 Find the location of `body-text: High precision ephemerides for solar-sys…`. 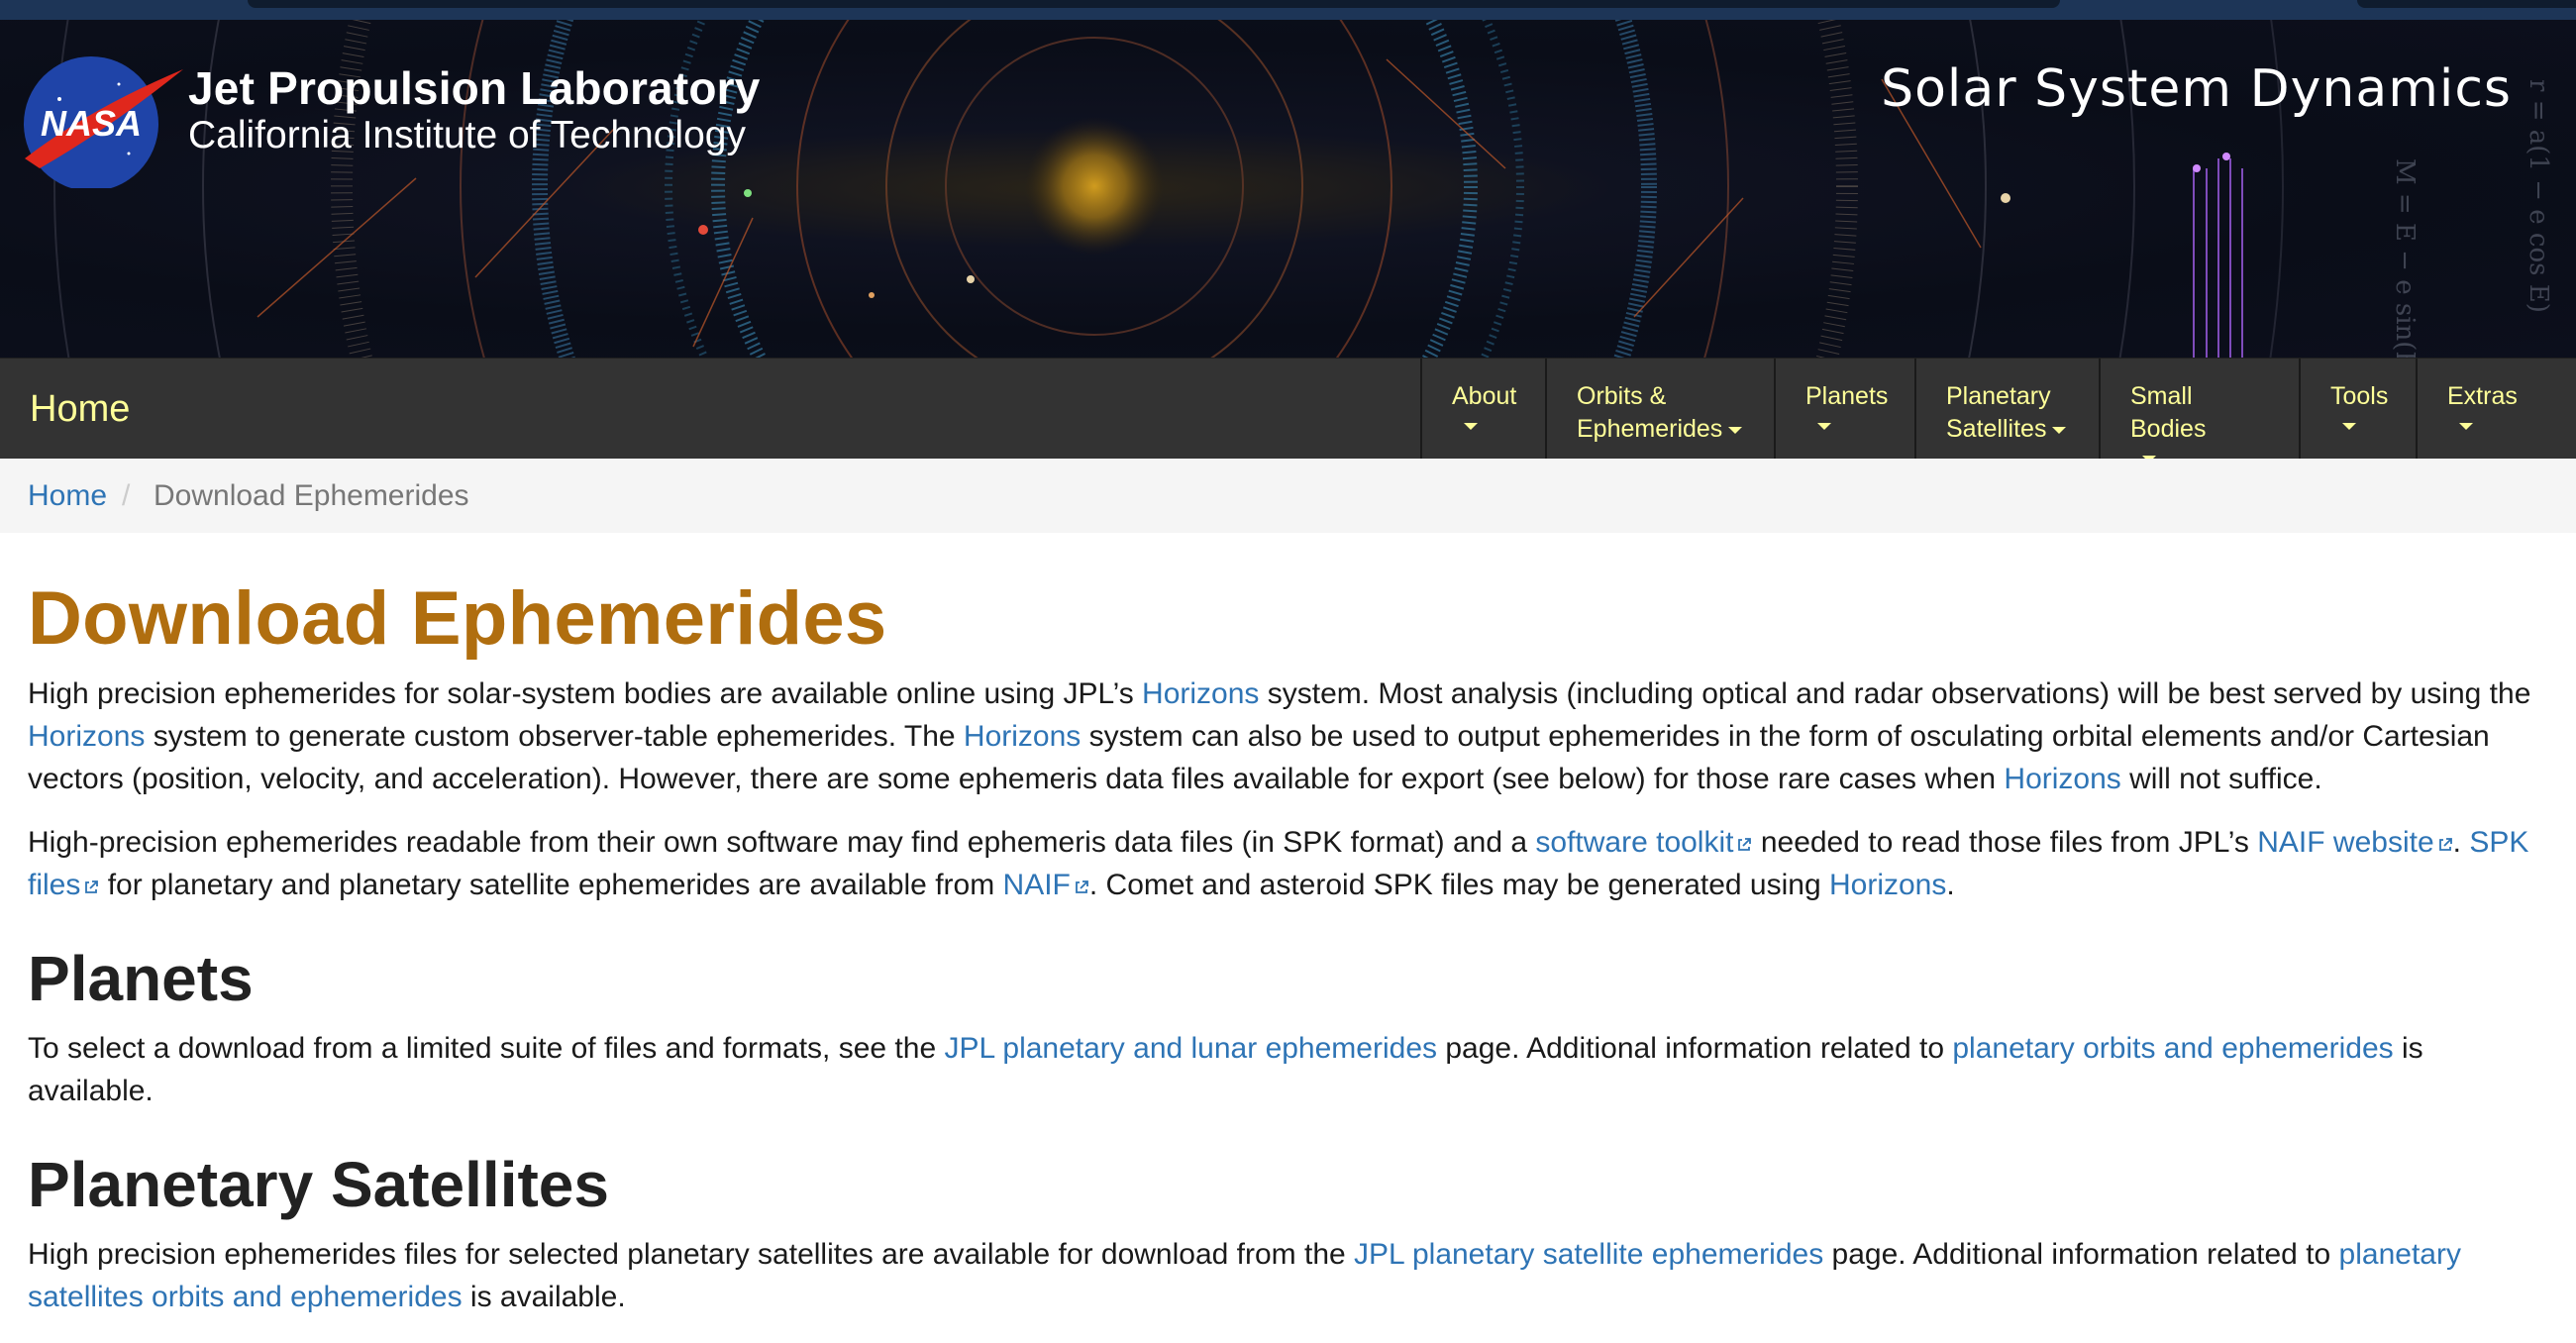

body-text: High precision ephemerides for solar-sys… is located at coordinates (585, 693).